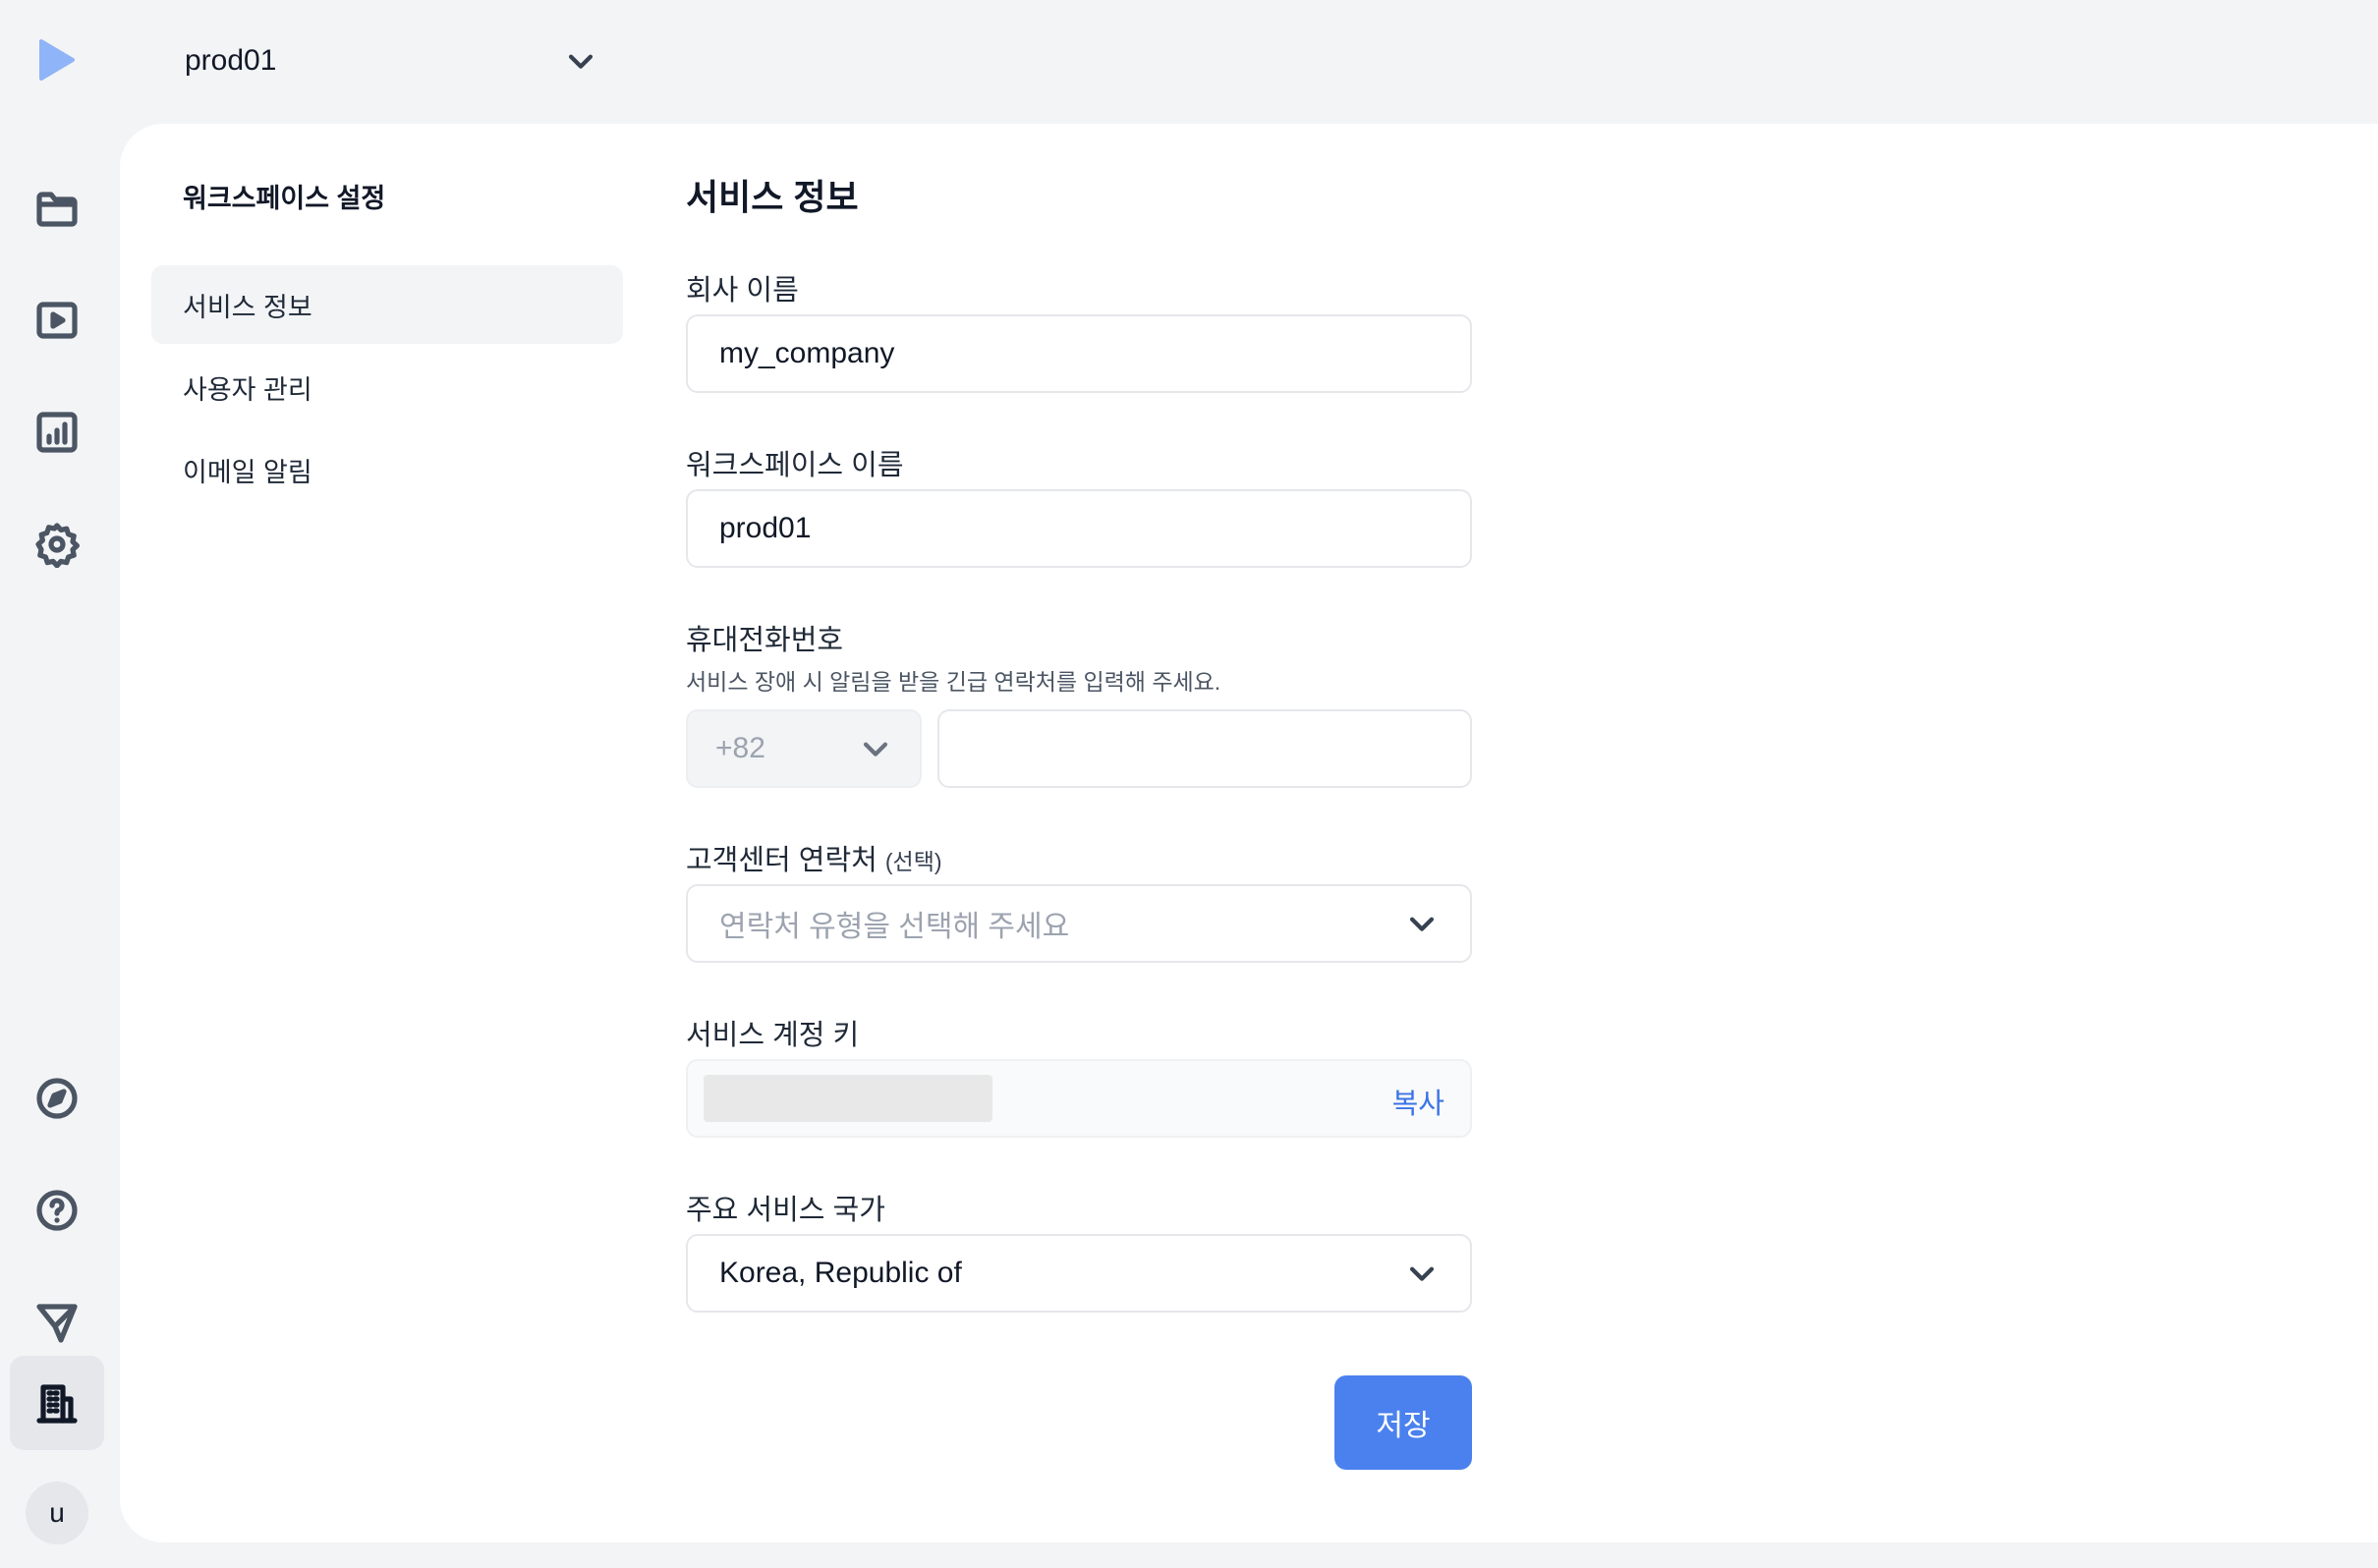  What do you see at coordinates (387, 469) in the screenshot?
I see `sidebar-item-email-alerts: 이메일 알림` at bounding box center [387, 469].